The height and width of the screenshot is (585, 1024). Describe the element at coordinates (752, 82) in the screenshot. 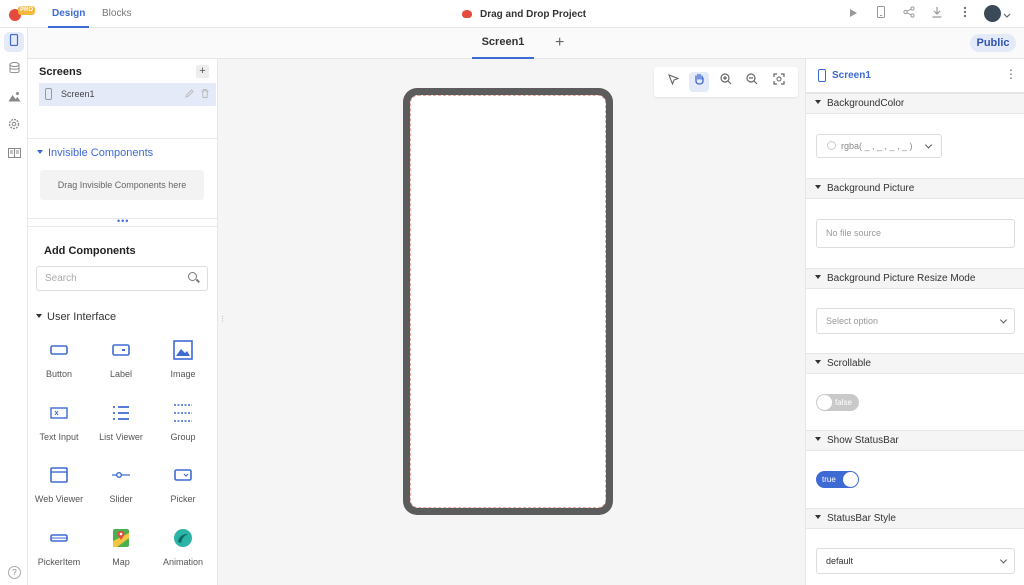

I see `zoom-out-icon` at that location.